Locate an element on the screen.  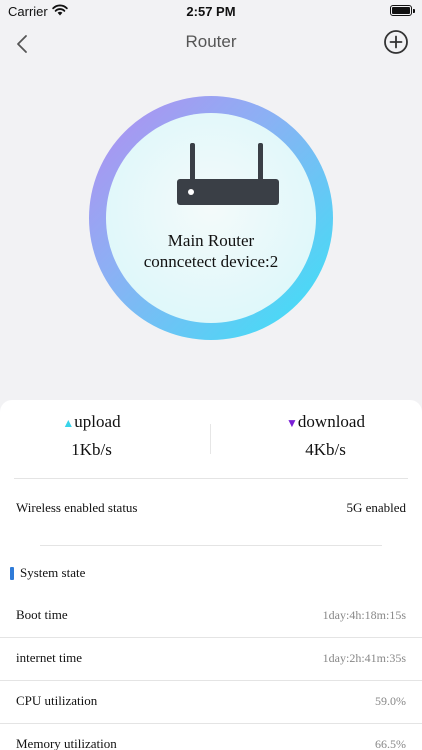
upload-label: upload is located at coordinates (97, 421).